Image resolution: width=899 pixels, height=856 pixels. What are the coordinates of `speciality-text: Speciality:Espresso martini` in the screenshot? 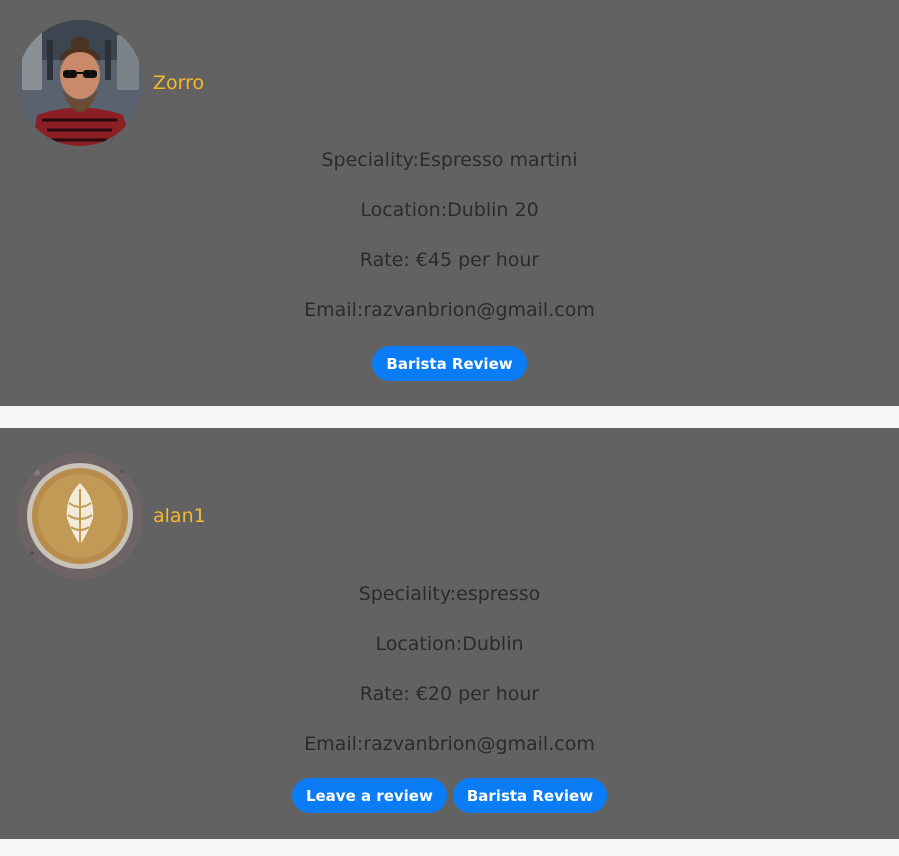 It's located at (449, 160).